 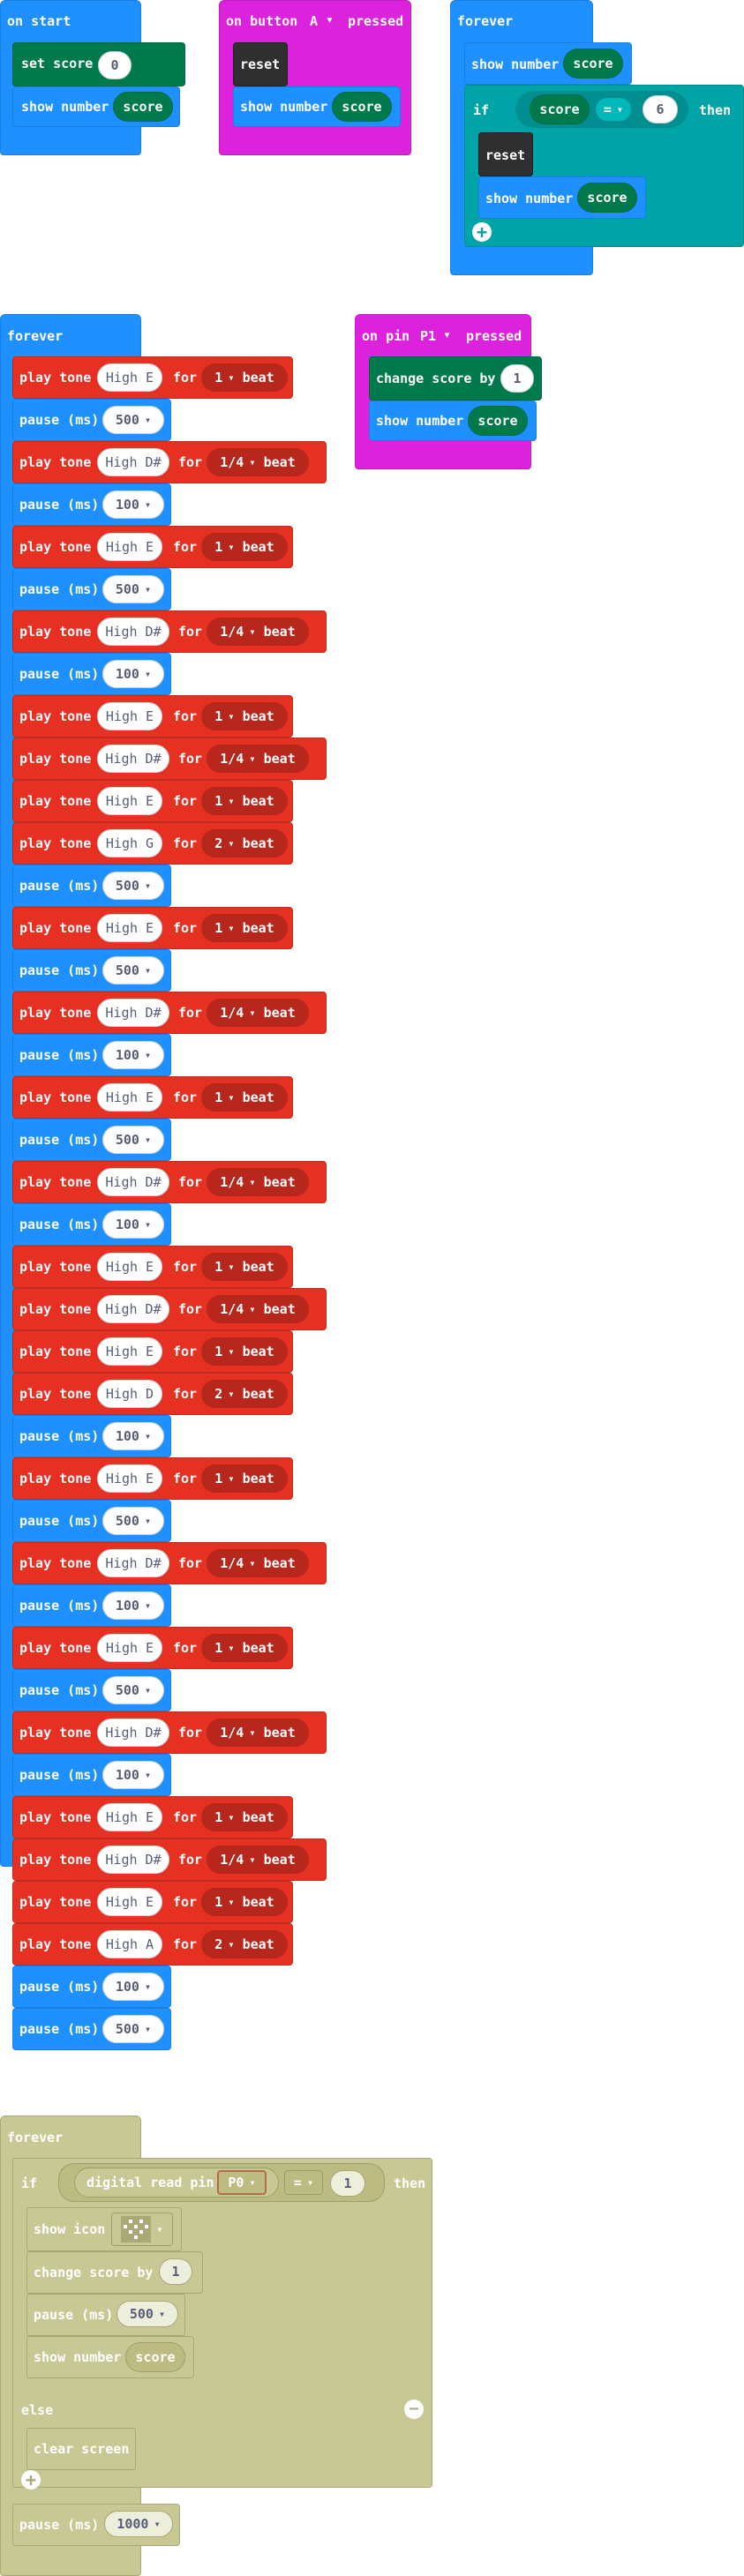 I want to click on icon-dropdown: ▾, so click(x=142, y=2230).